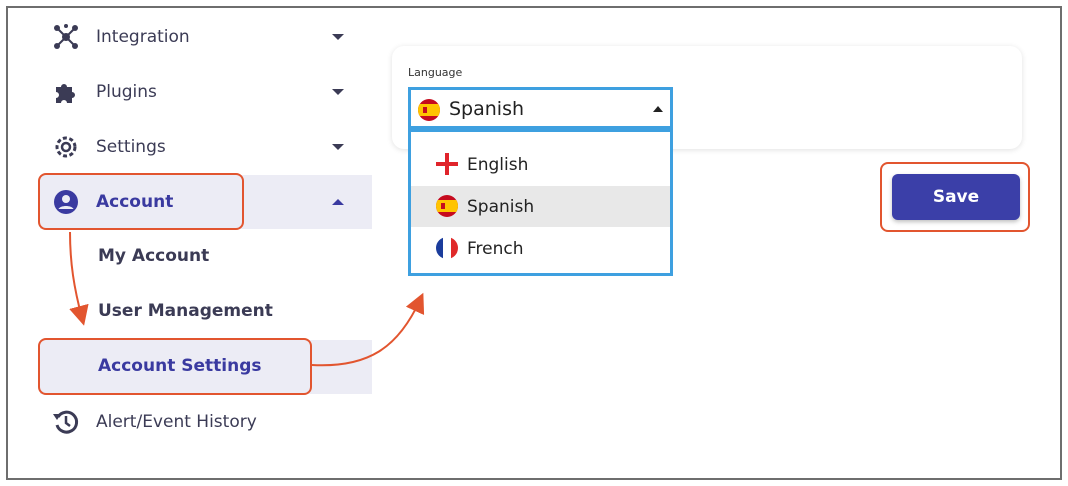  I want to click on language-label: Language, so click(435, 72).